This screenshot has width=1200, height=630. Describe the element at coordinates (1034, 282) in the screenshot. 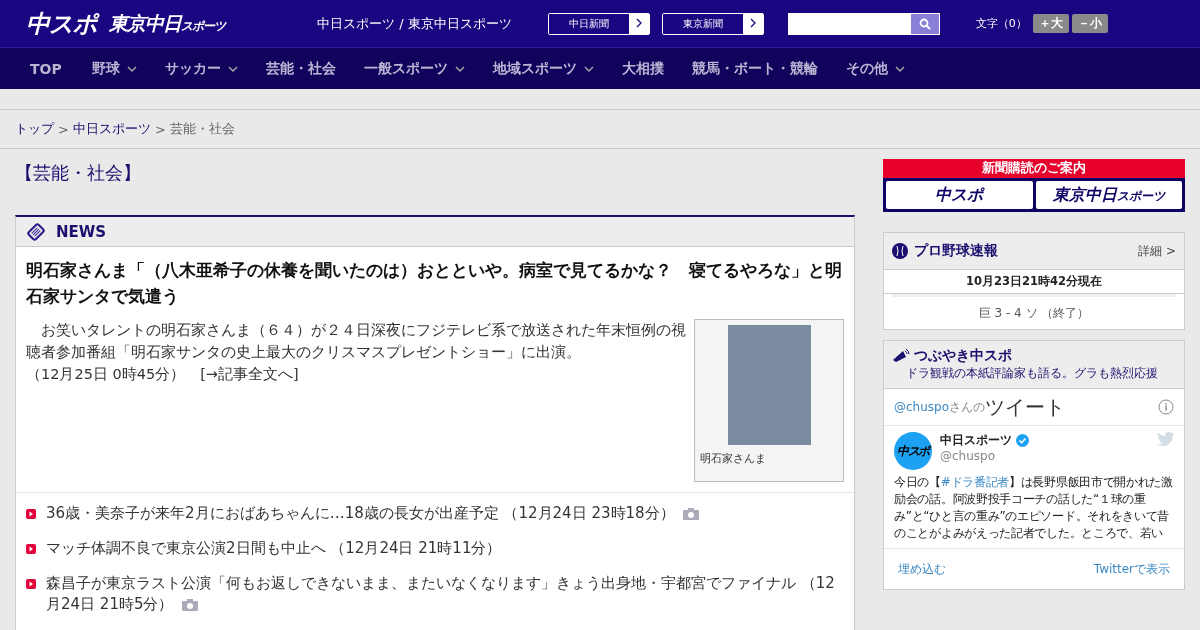

I see `update-time: 10月23日21時42分現在` at that location.